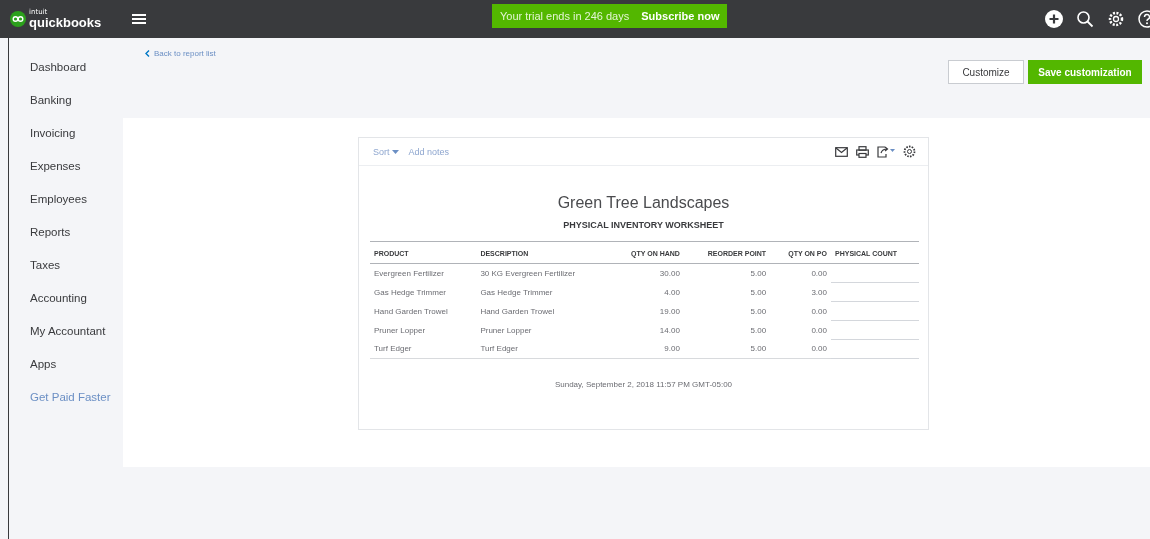  Describe the element at coordinates (66, 238) in the screenshot. I see `sidebar-item: Reports` at that location.